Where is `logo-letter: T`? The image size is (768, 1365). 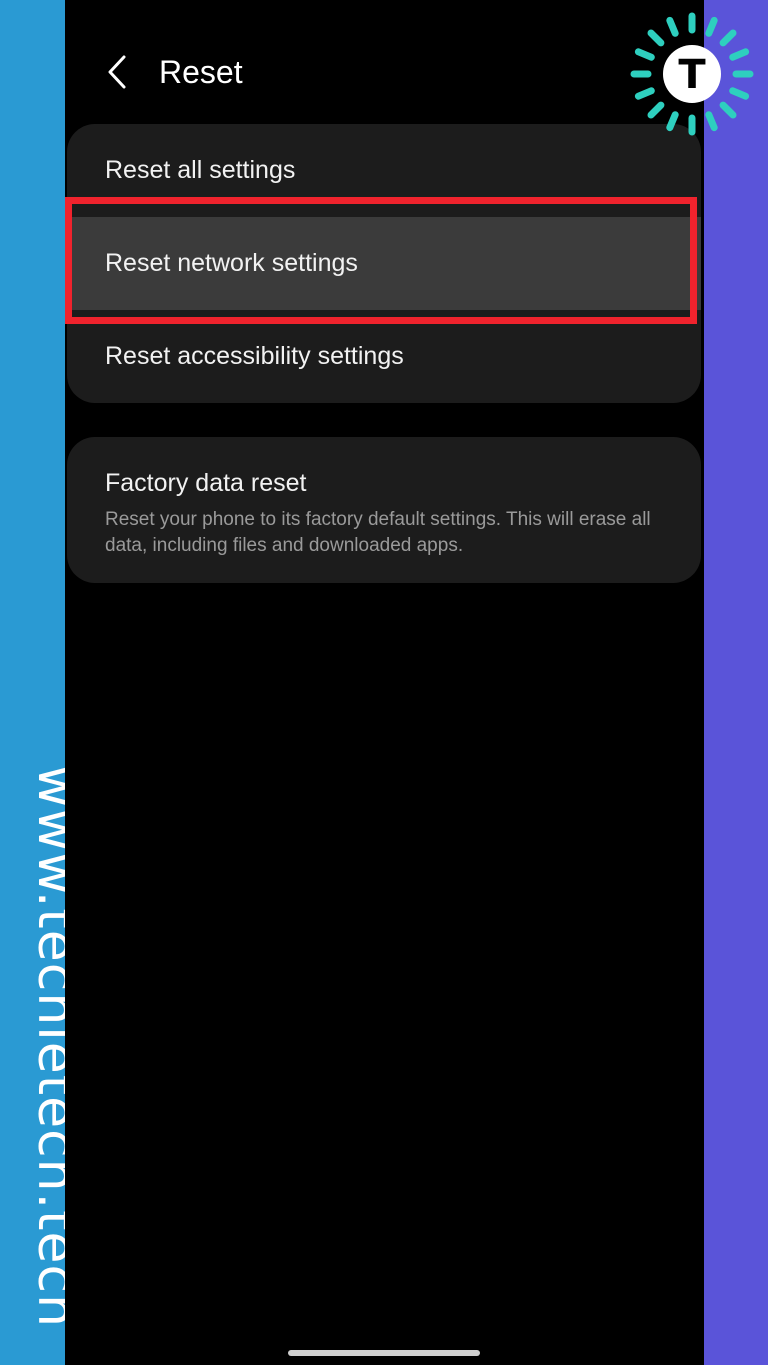 logo-letter: T is located at coordinates (692, 75).